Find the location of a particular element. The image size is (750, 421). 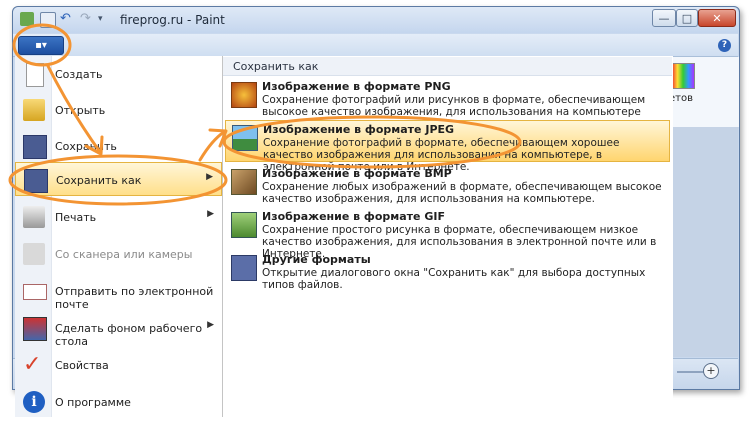

menu-item-about: i О программе is located at coordinates (118, 403).